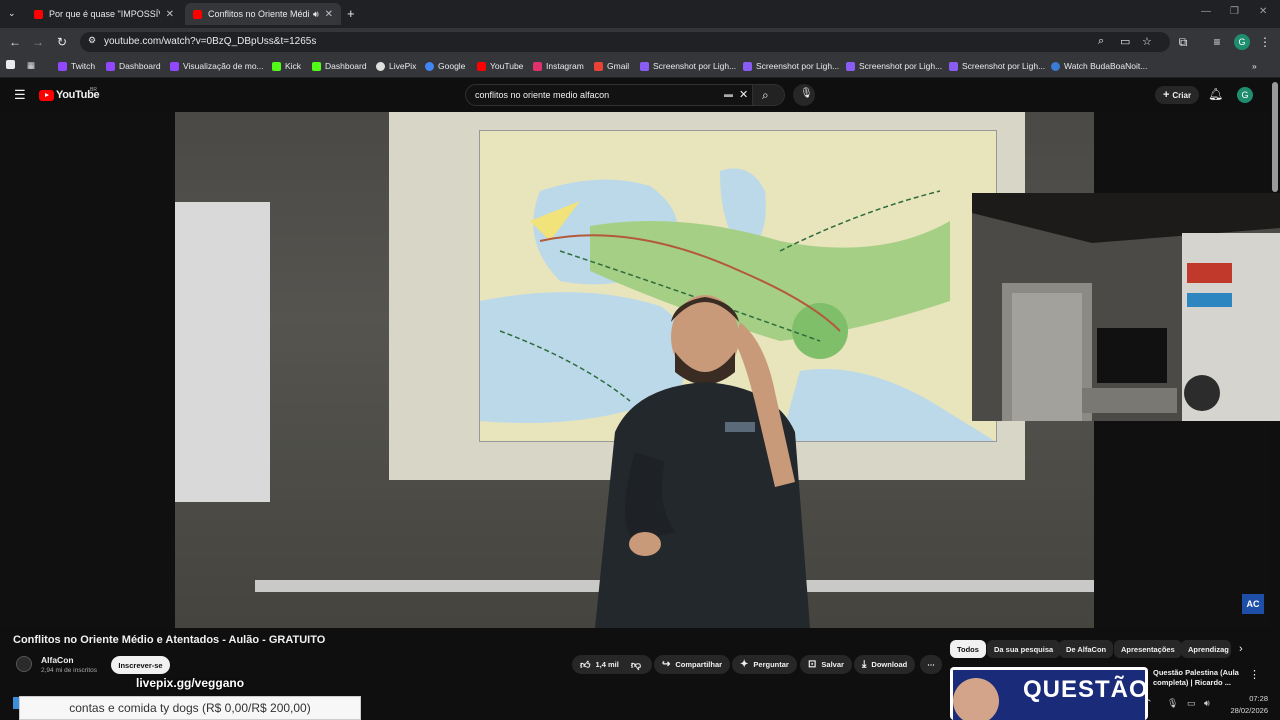  What do you see at coordinates (1191, 703) in the screenshot?
I see `network-icon: ▭` at bounding box center [1191, 703].